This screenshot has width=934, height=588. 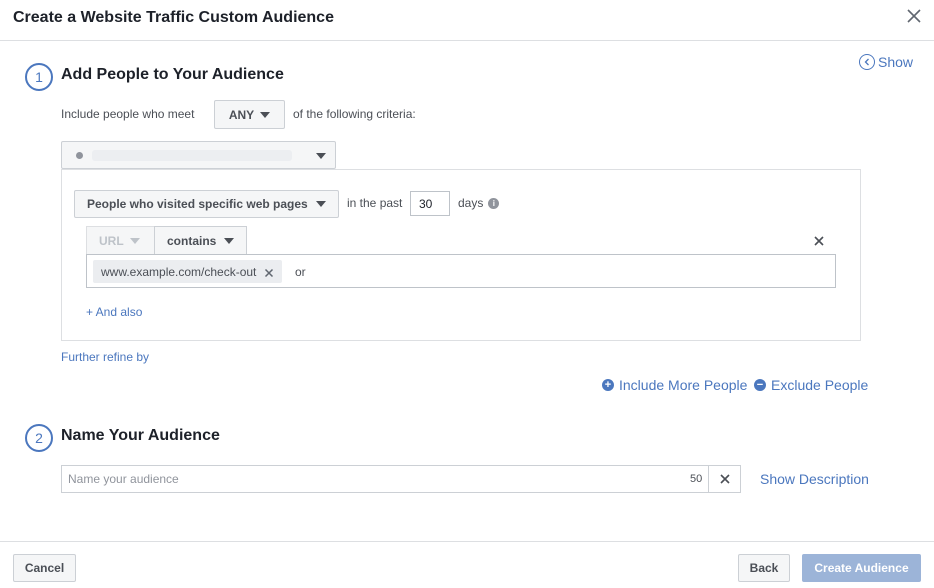 What do you see at coordinates (197, 204) in the screenshot?
I see `event-type-value: People who visited specific web pages` at bounding box center [197, 204].